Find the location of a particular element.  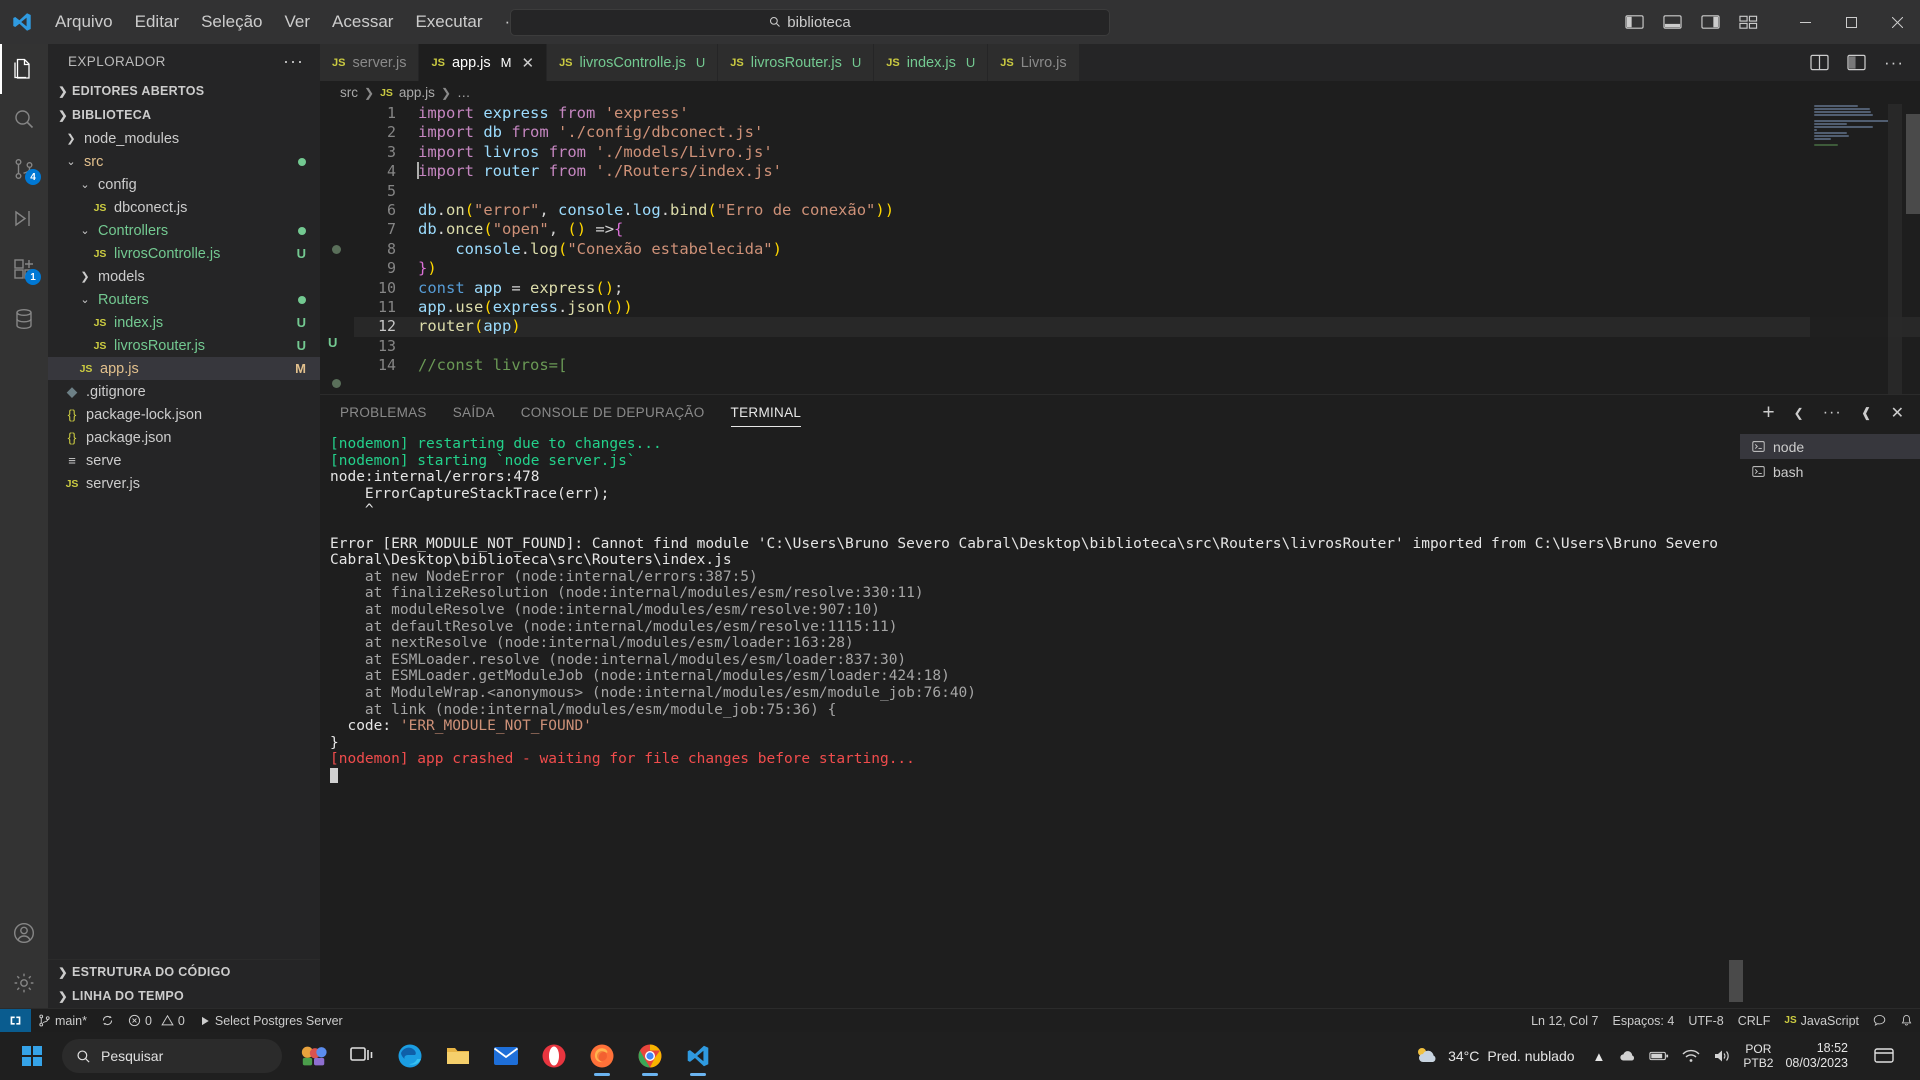

search-input: biblioteca is located at coordinates (810, 22).